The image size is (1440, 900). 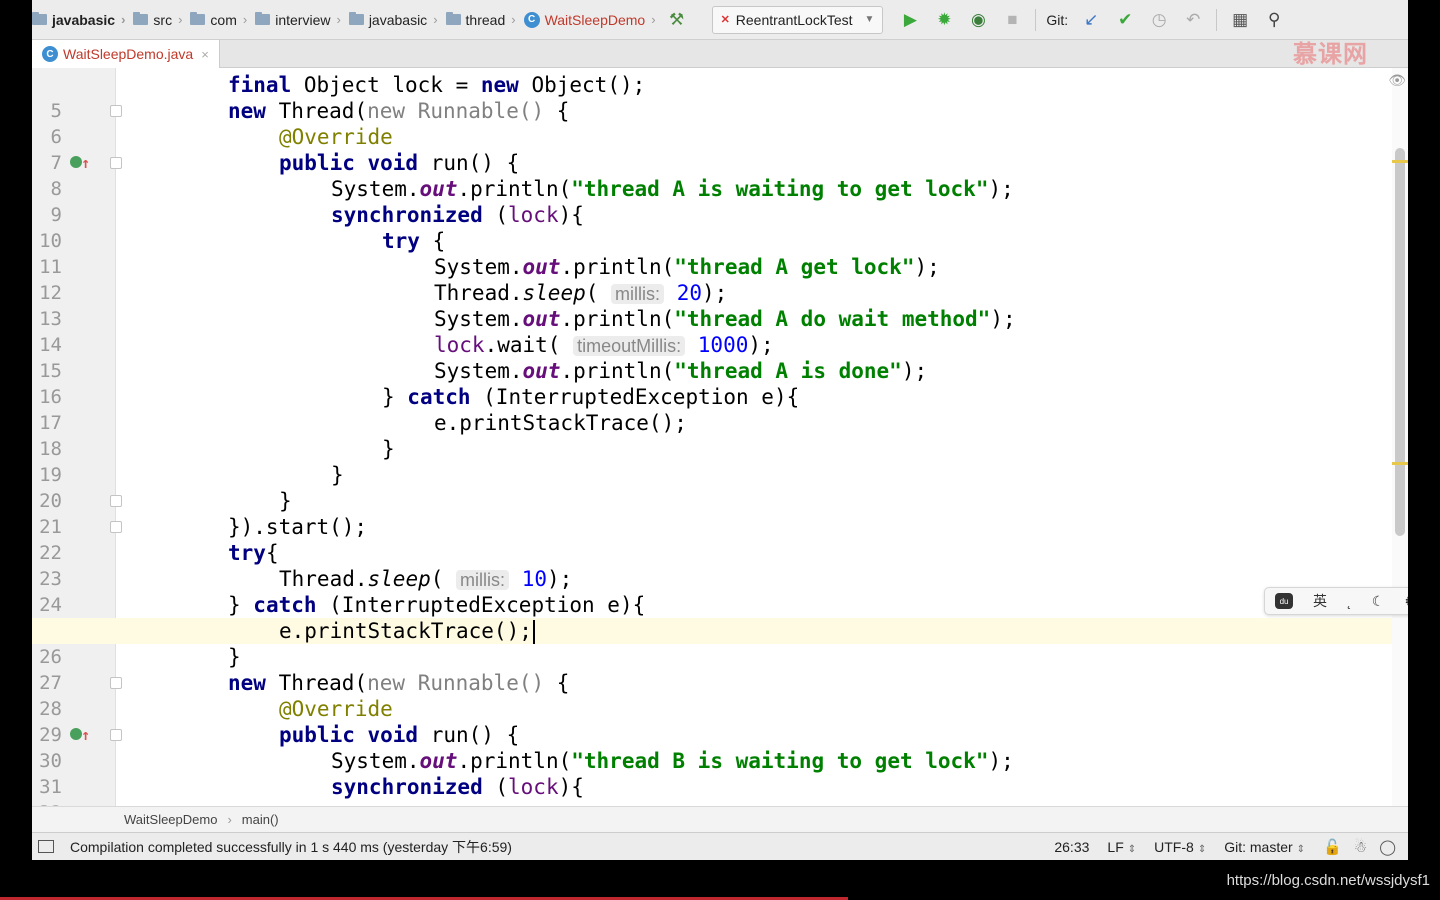 I want to click on code-line: 25 } catch (InterruptedException e){, so click(x=342, y=617).